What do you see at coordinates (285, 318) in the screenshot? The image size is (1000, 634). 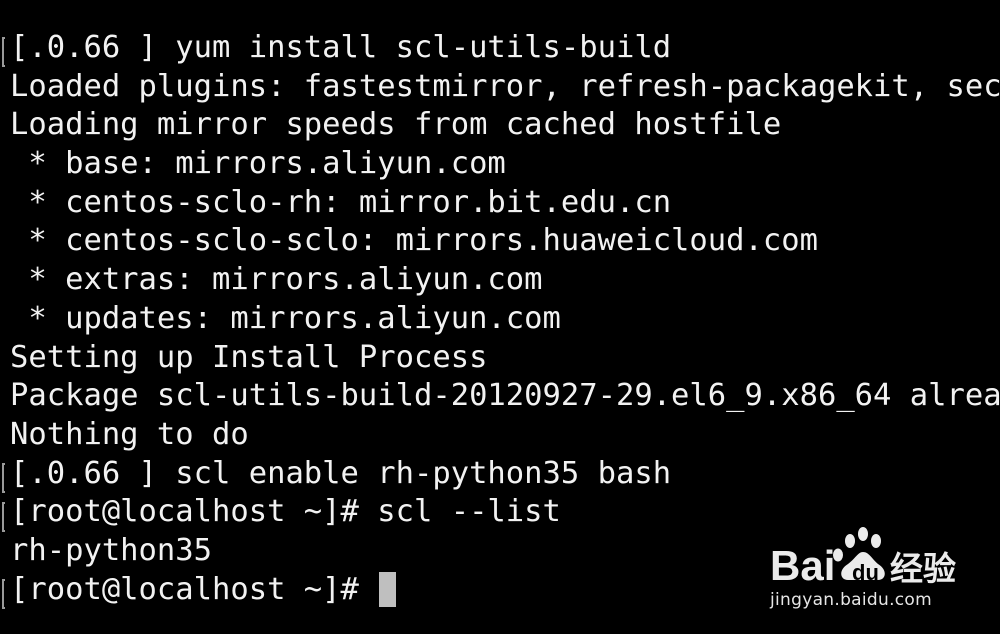 I see `output-line: * updates: mirrors.aliyun.com` at bounding box center [285, 318].